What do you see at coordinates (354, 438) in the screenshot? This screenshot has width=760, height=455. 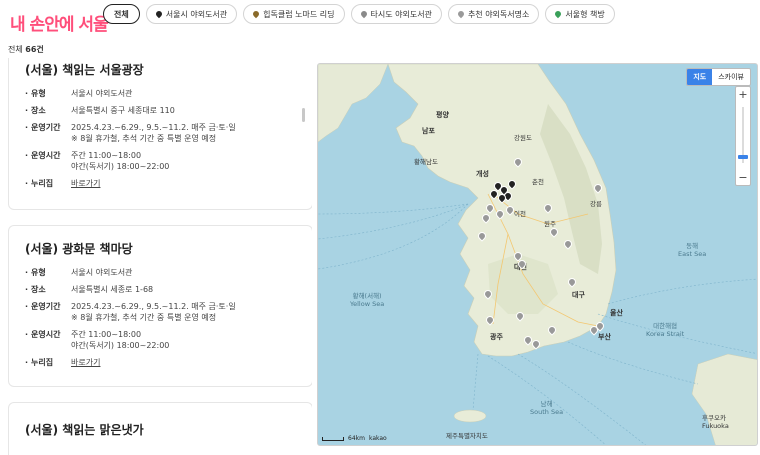 I see `map-scale: 64km kakao` at bounding box center [354, 438].